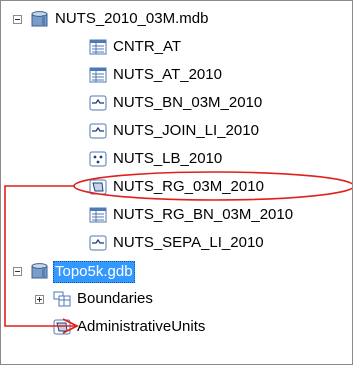 This screenshot has height=365, width=353. I want to click on highlight-ellipse, so click(212, 186).